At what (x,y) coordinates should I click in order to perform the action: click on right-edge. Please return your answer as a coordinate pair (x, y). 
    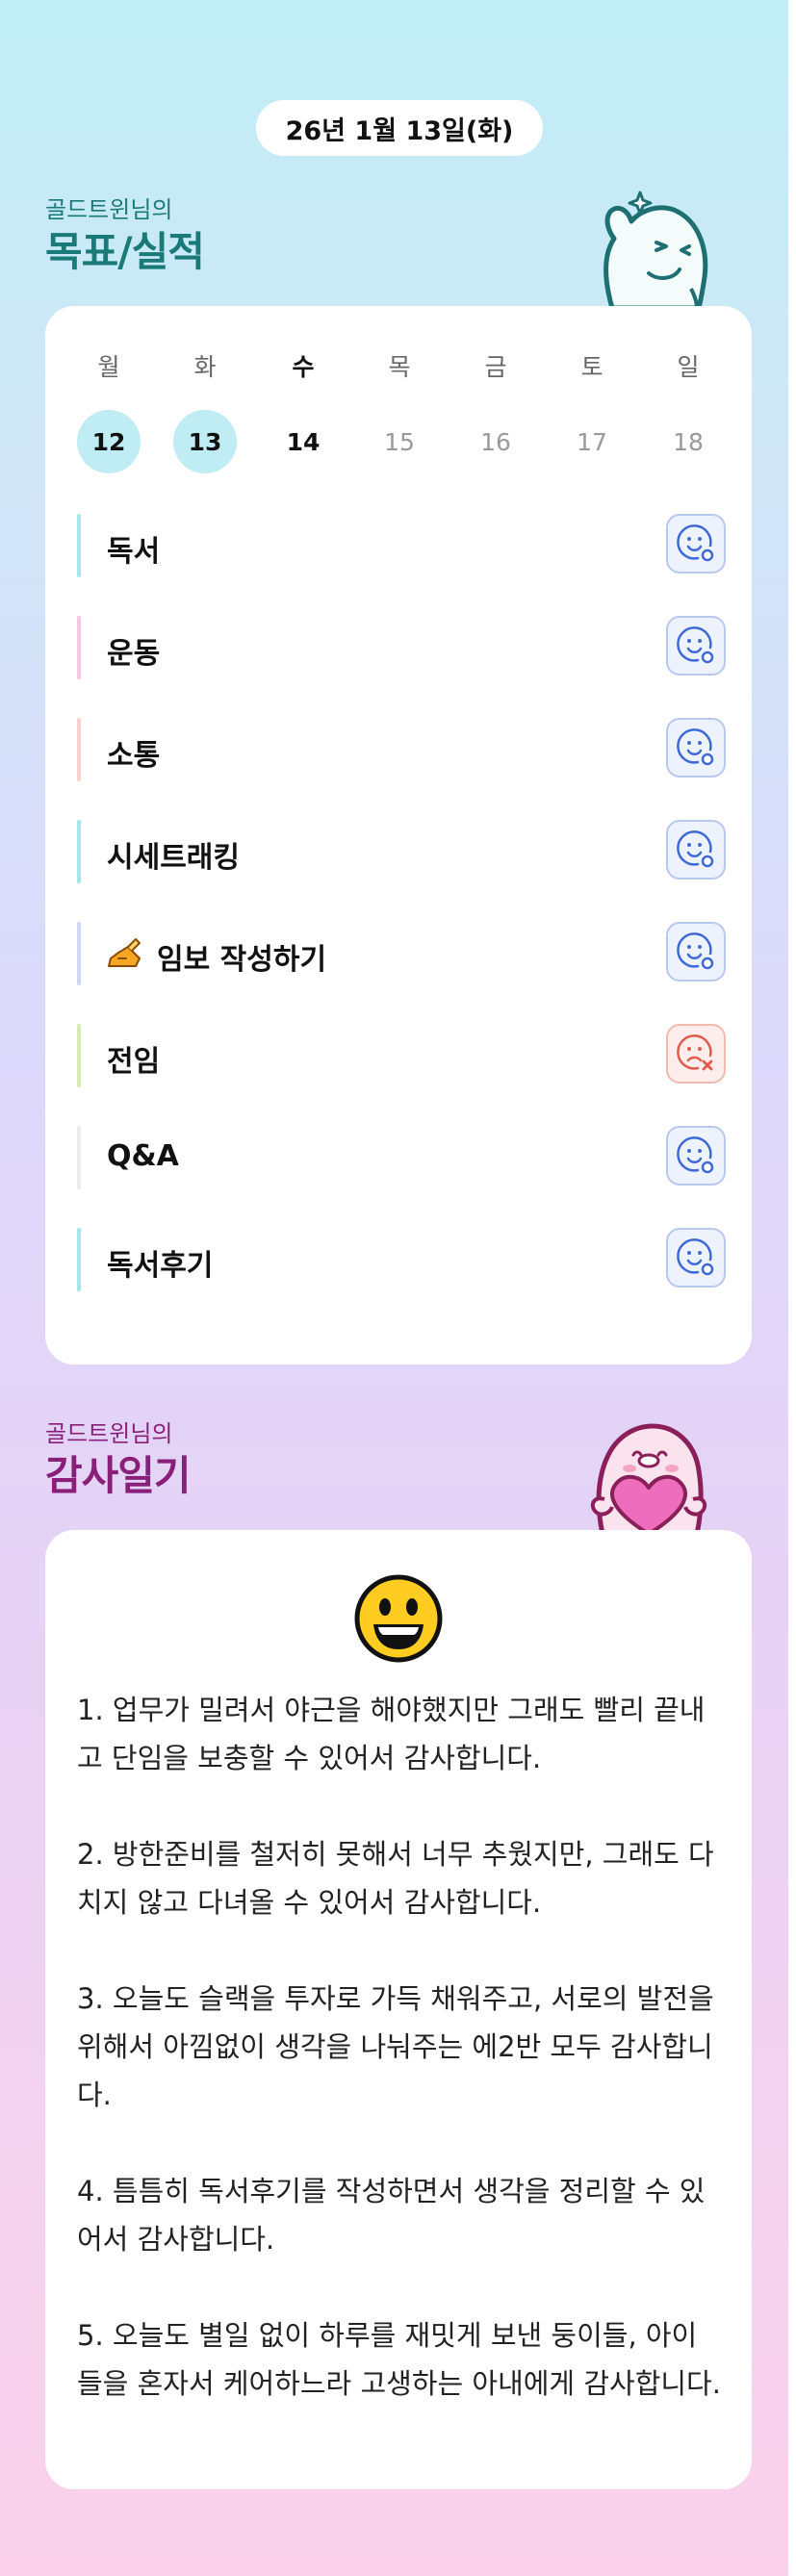
    Looking at the image, I should click on (792, 1288).